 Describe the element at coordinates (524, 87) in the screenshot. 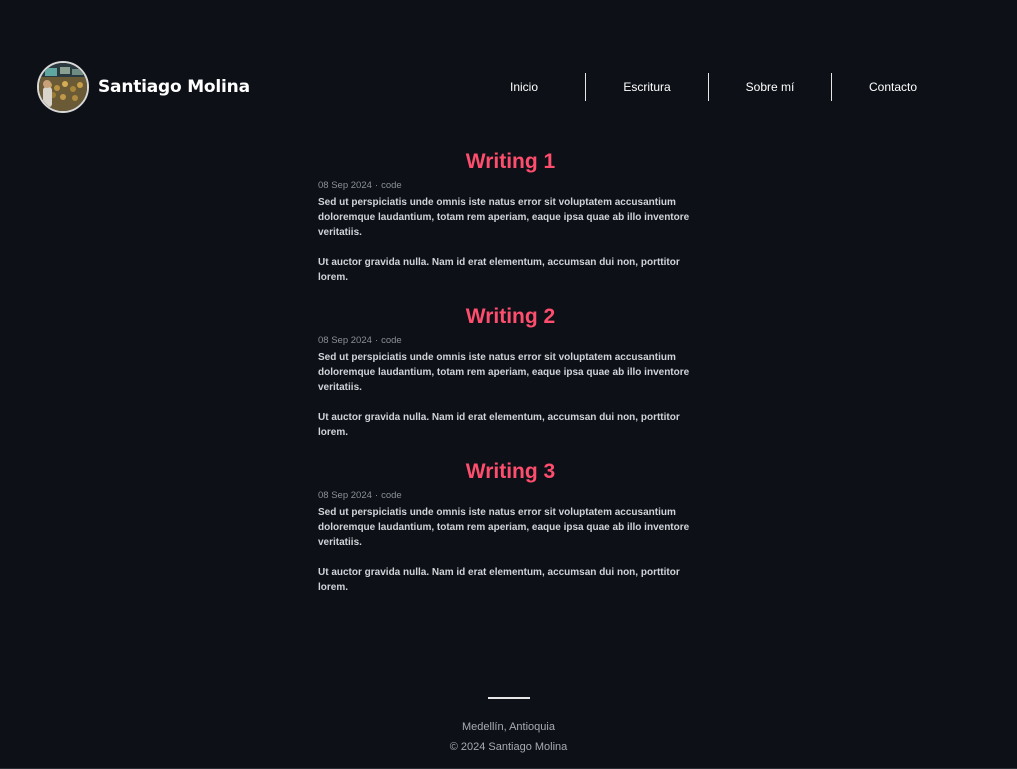

I see `nav-item-inicio: Inicio` at that location.